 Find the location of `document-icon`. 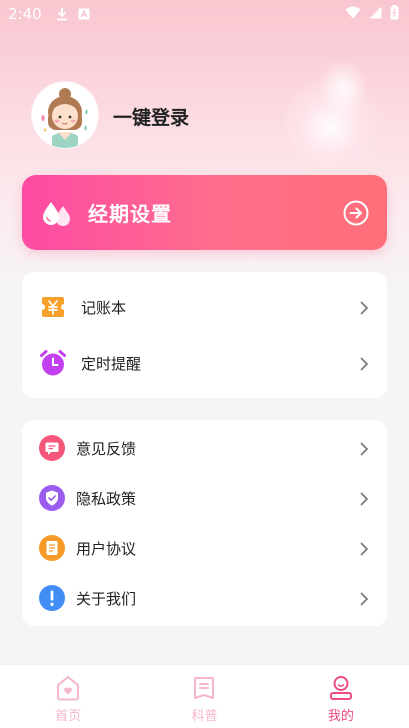

document-icon is located at coordinates (52, 548).